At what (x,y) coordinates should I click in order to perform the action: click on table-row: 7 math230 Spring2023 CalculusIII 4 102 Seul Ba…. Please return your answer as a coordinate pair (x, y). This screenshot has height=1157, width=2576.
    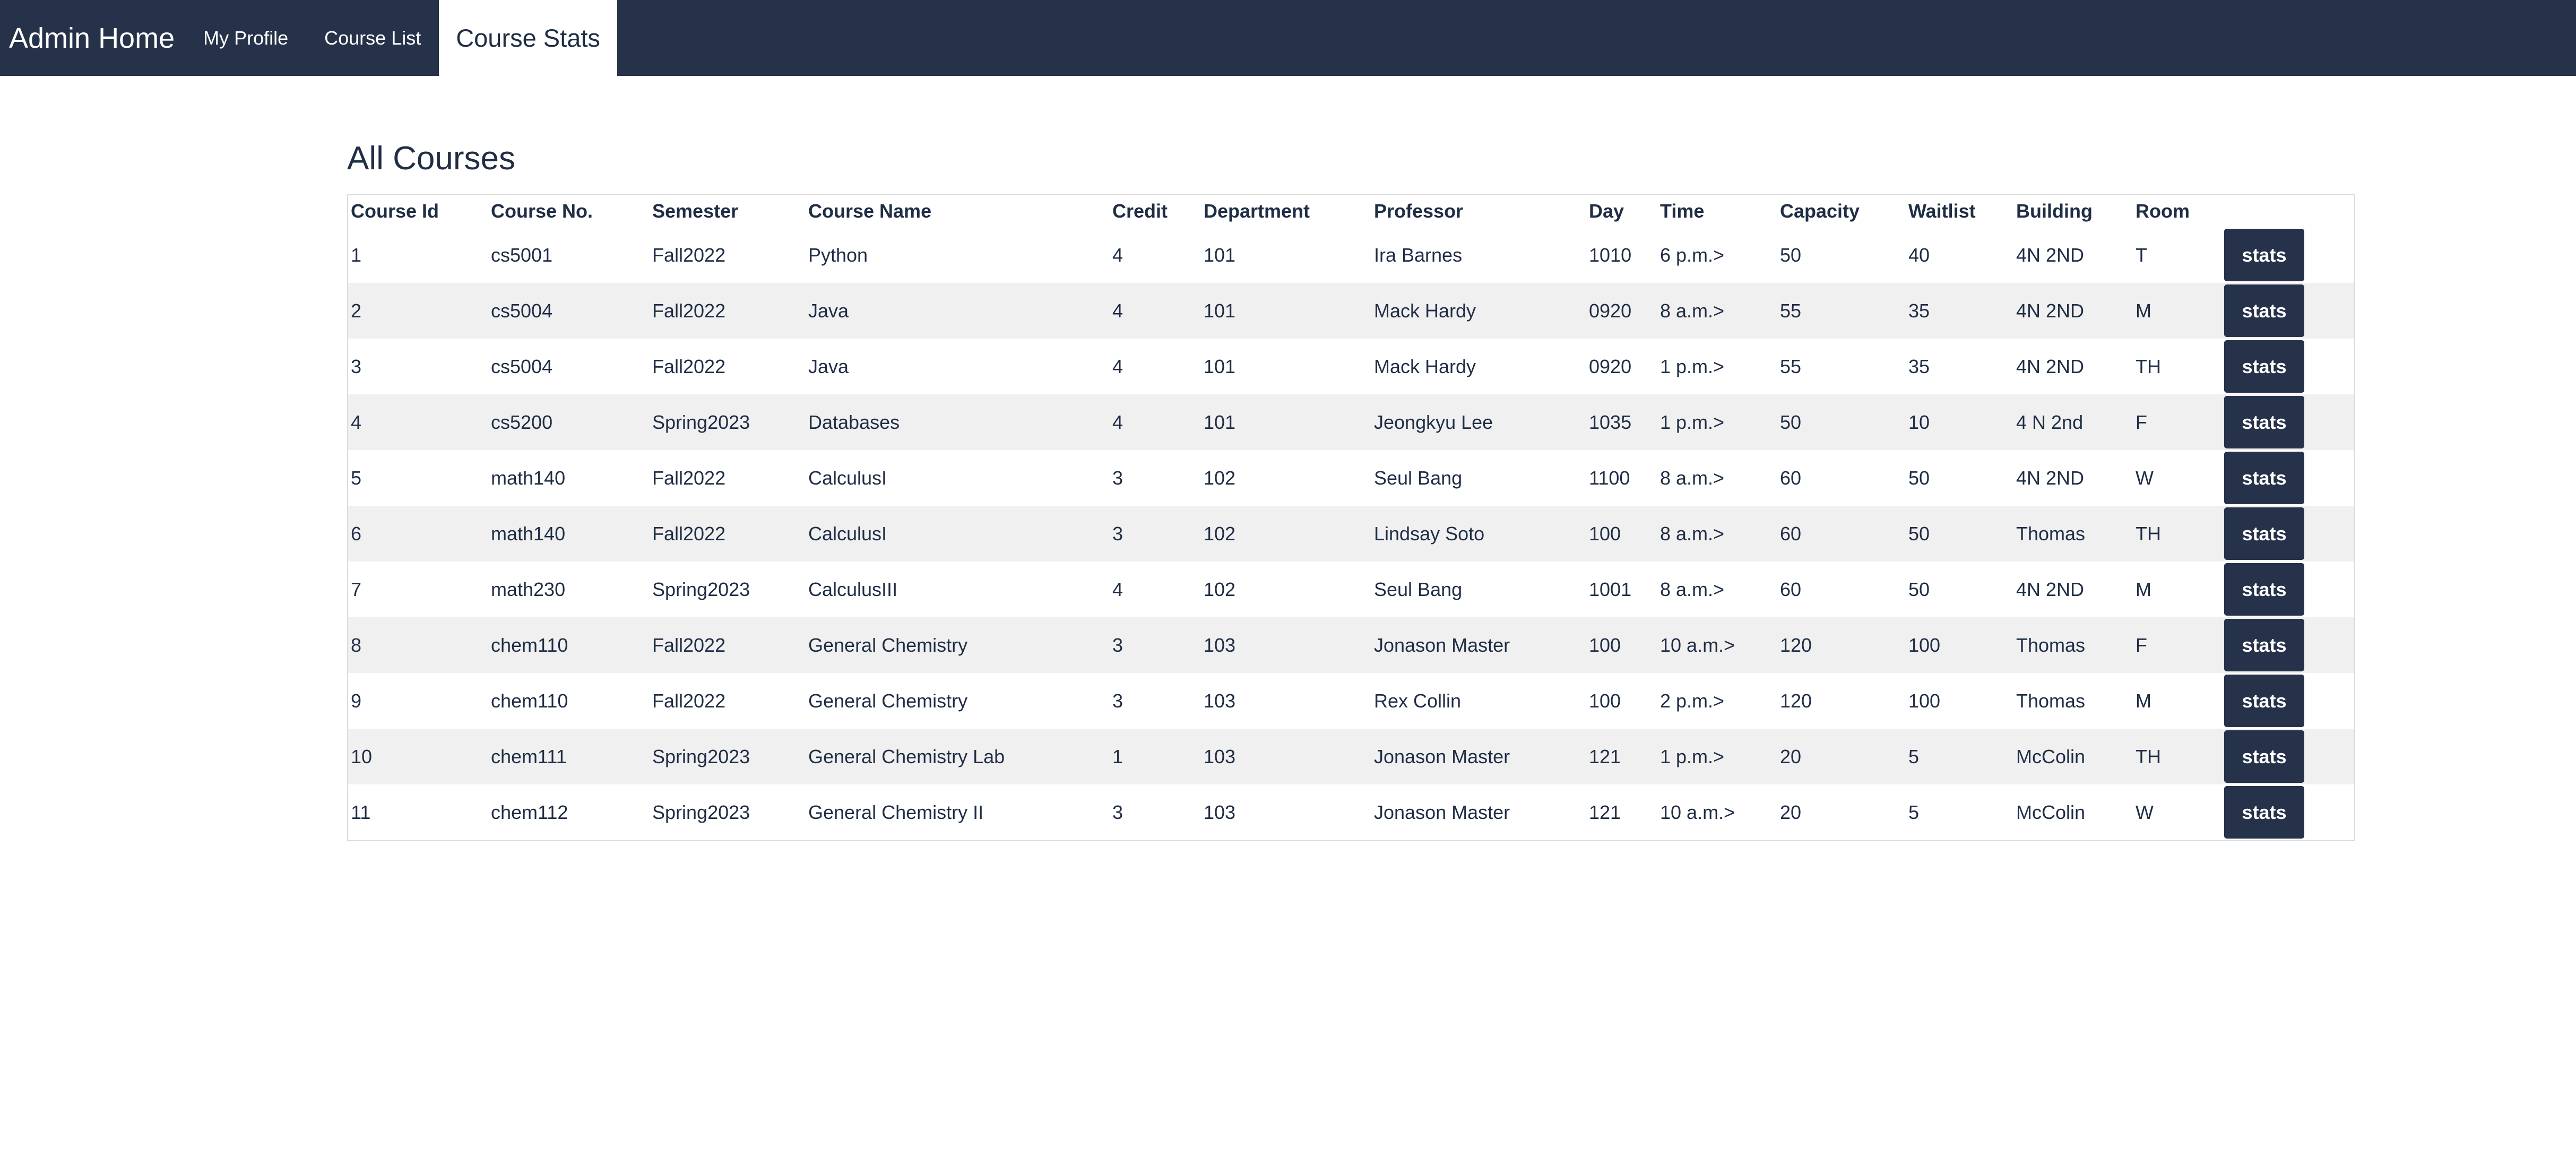
    Looking at the image, I should click on (1352, 589).